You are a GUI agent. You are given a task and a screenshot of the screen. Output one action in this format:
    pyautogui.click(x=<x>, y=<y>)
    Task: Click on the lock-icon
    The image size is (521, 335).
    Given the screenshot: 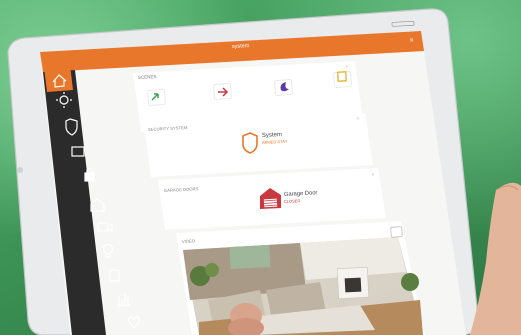 What is the action you would take?
    pyautogui.click(x=89, y=177)
    